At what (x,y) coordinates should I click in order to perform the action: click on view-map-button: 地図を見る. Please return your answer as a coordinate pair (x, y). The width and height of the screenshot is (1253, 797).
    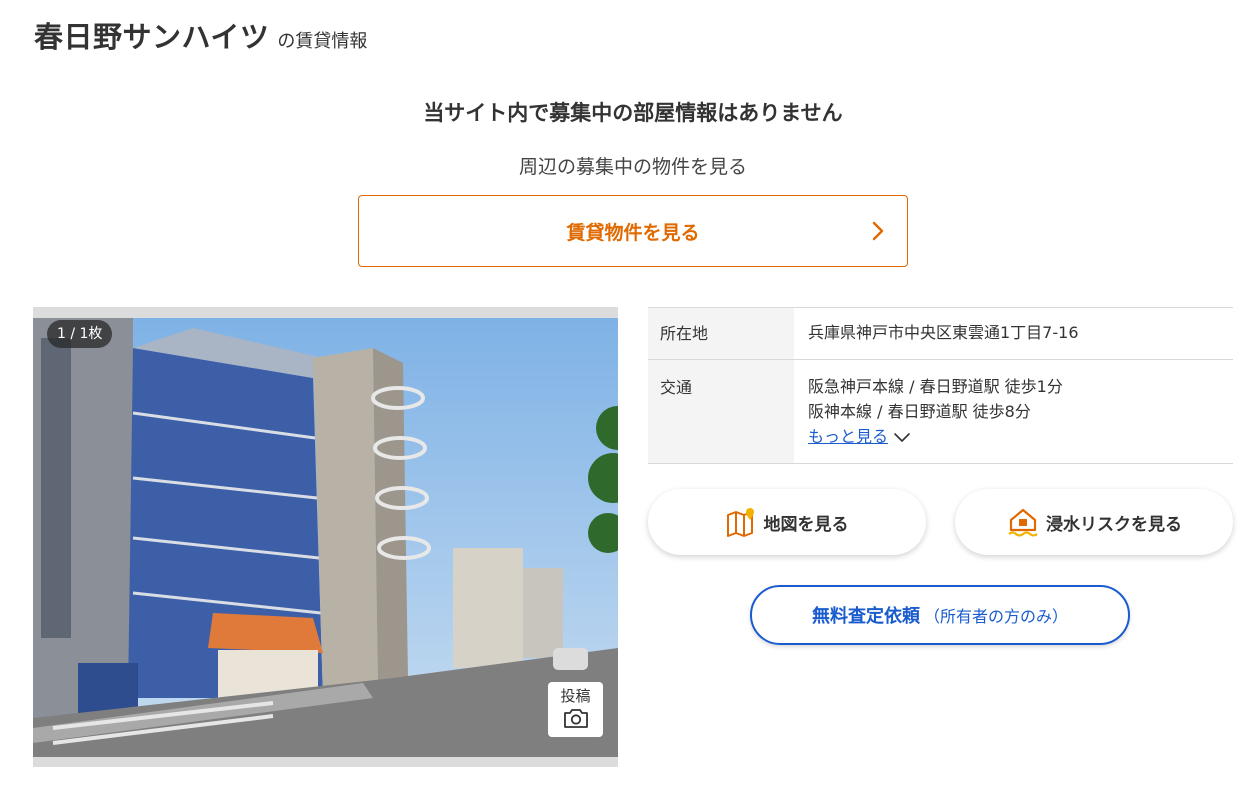
    Looking at the image, I should click on (787, 522).